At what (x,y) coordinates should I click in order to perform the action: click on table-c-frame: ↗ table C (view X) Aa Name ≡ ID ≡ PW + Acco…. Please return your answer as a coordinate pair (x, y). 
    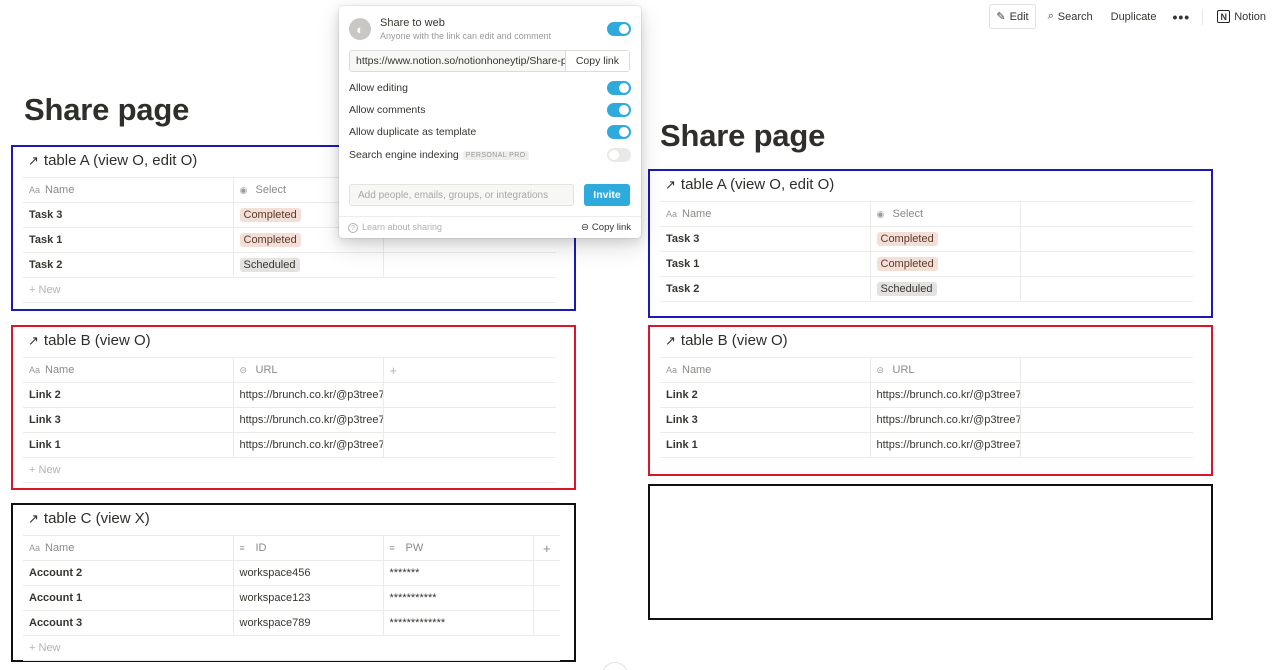
    Looking at the image, I should click on (293, 582).